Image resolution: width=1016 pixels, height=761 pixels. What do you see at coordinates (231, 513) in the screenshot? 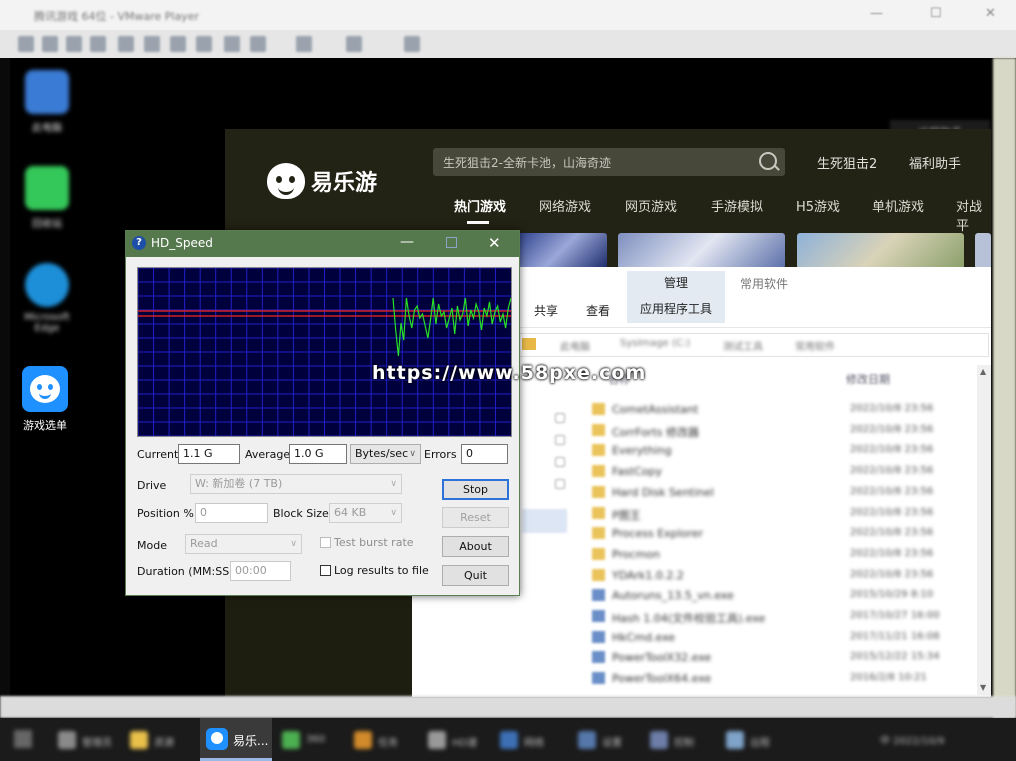
I see `position-field: 0` at bounding box center [231, 513].